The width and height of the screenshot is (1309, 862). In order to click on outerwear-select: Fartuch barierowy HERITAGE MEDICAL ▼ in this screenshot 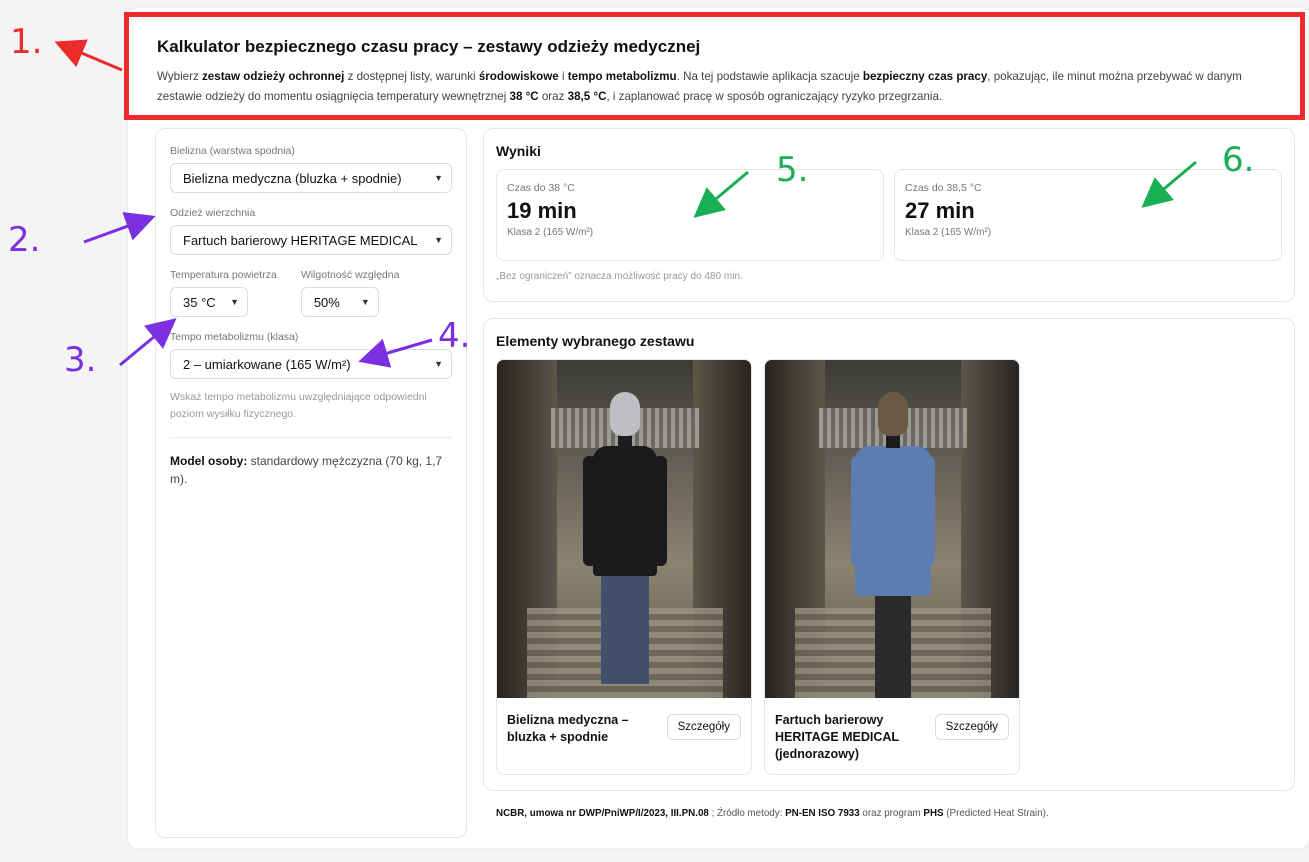, I will do `click(311, 240)`.